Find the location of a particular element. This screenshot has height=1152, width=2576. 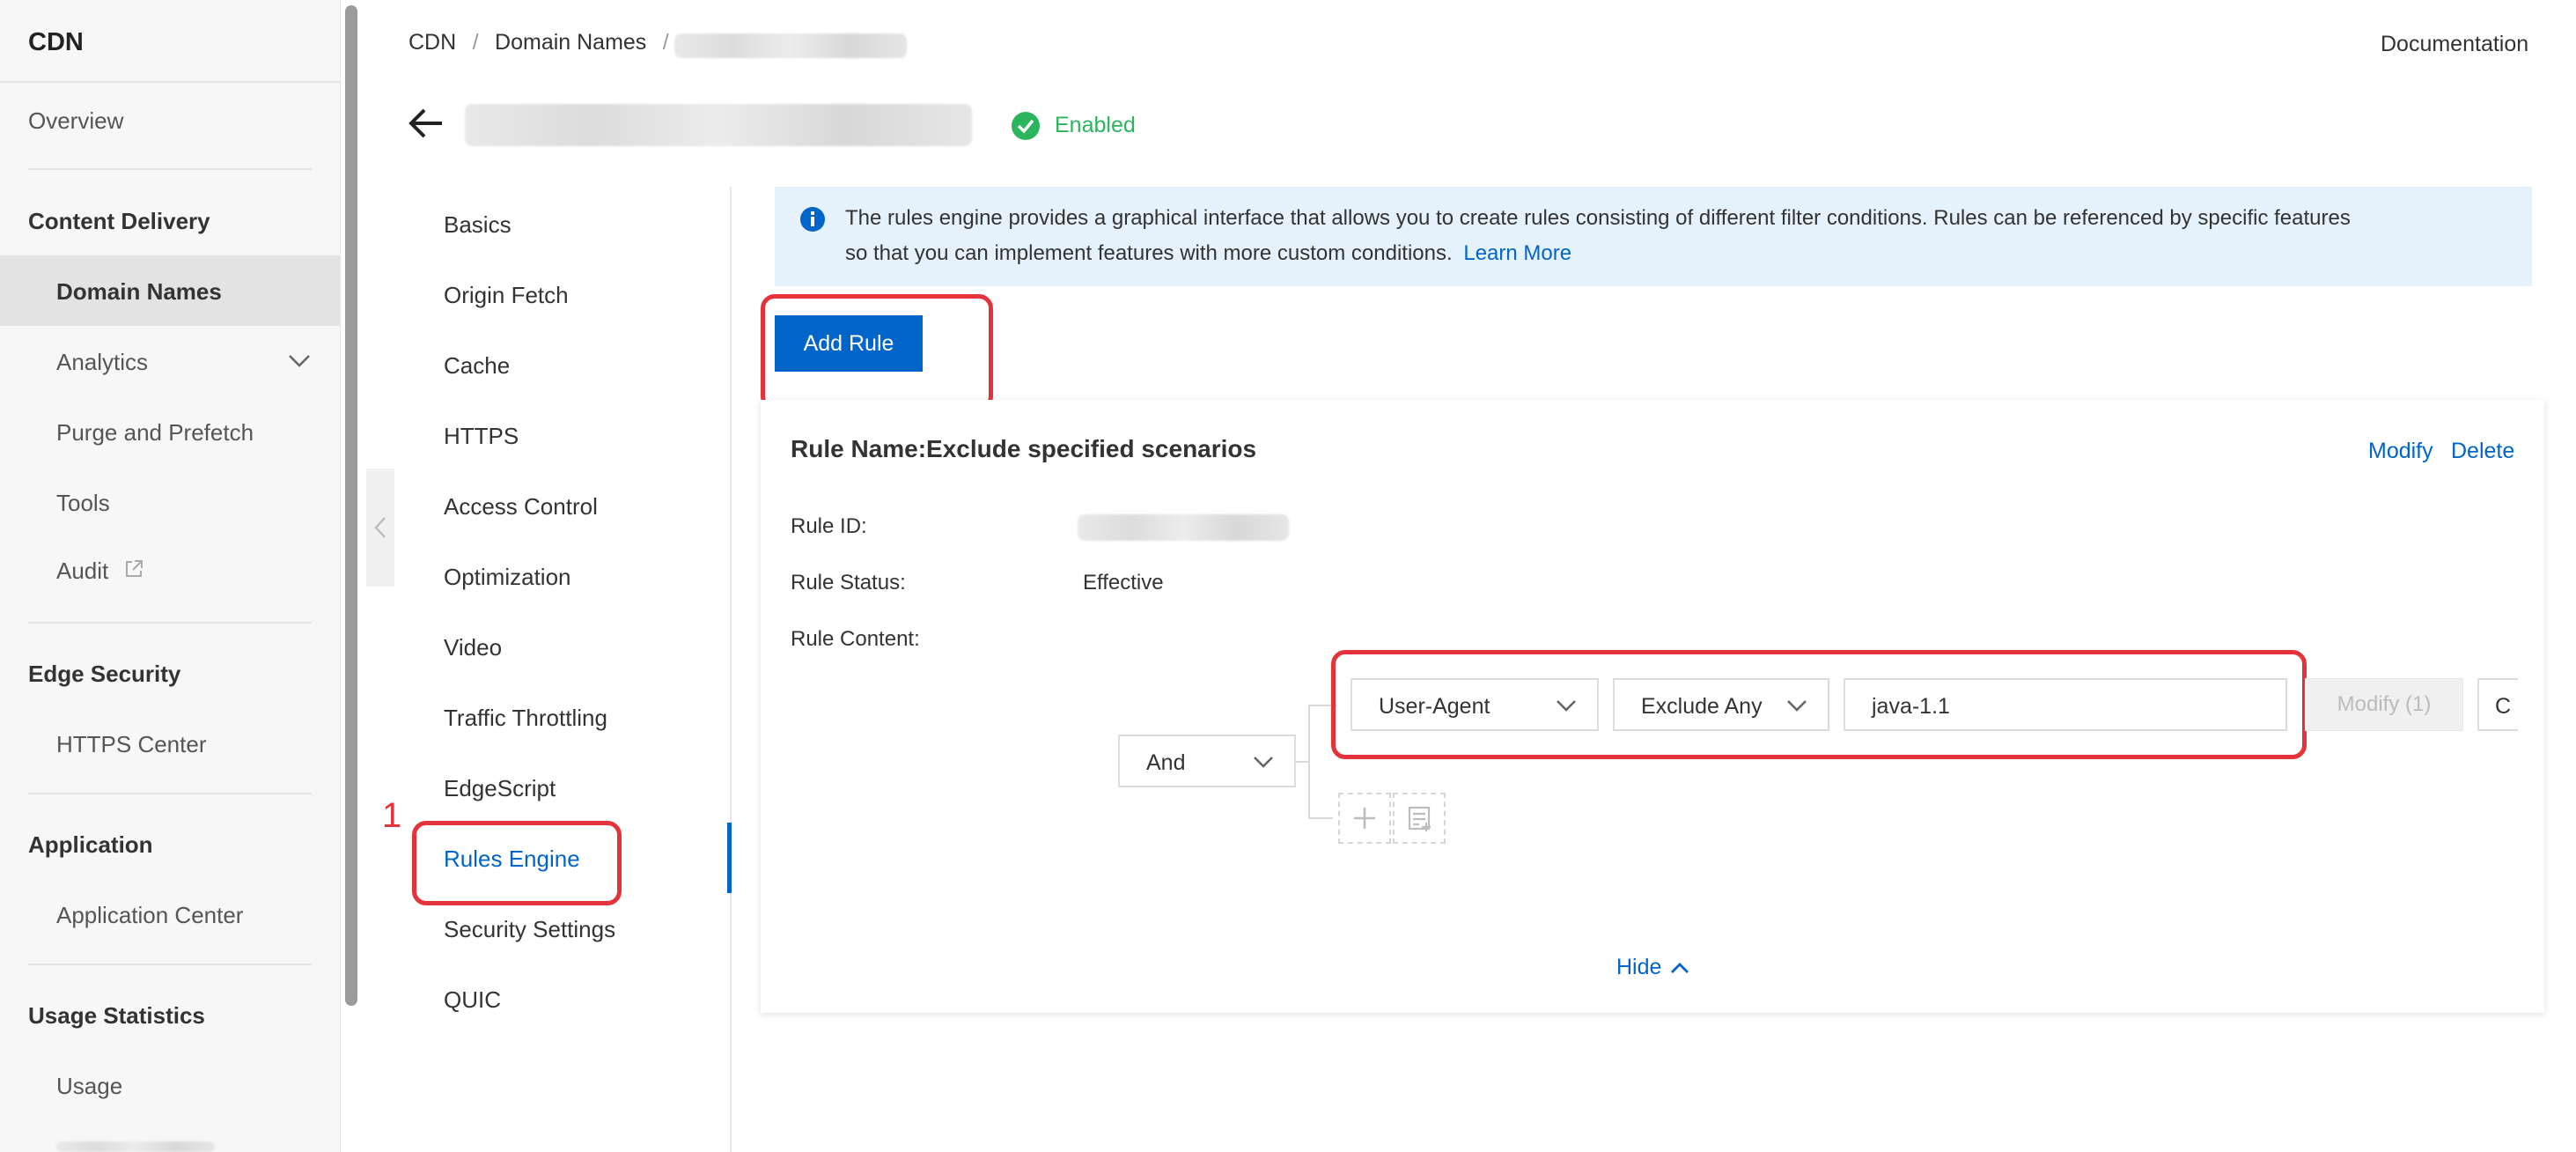

logic-operator-select: And is located at coordinates (1207, 761).